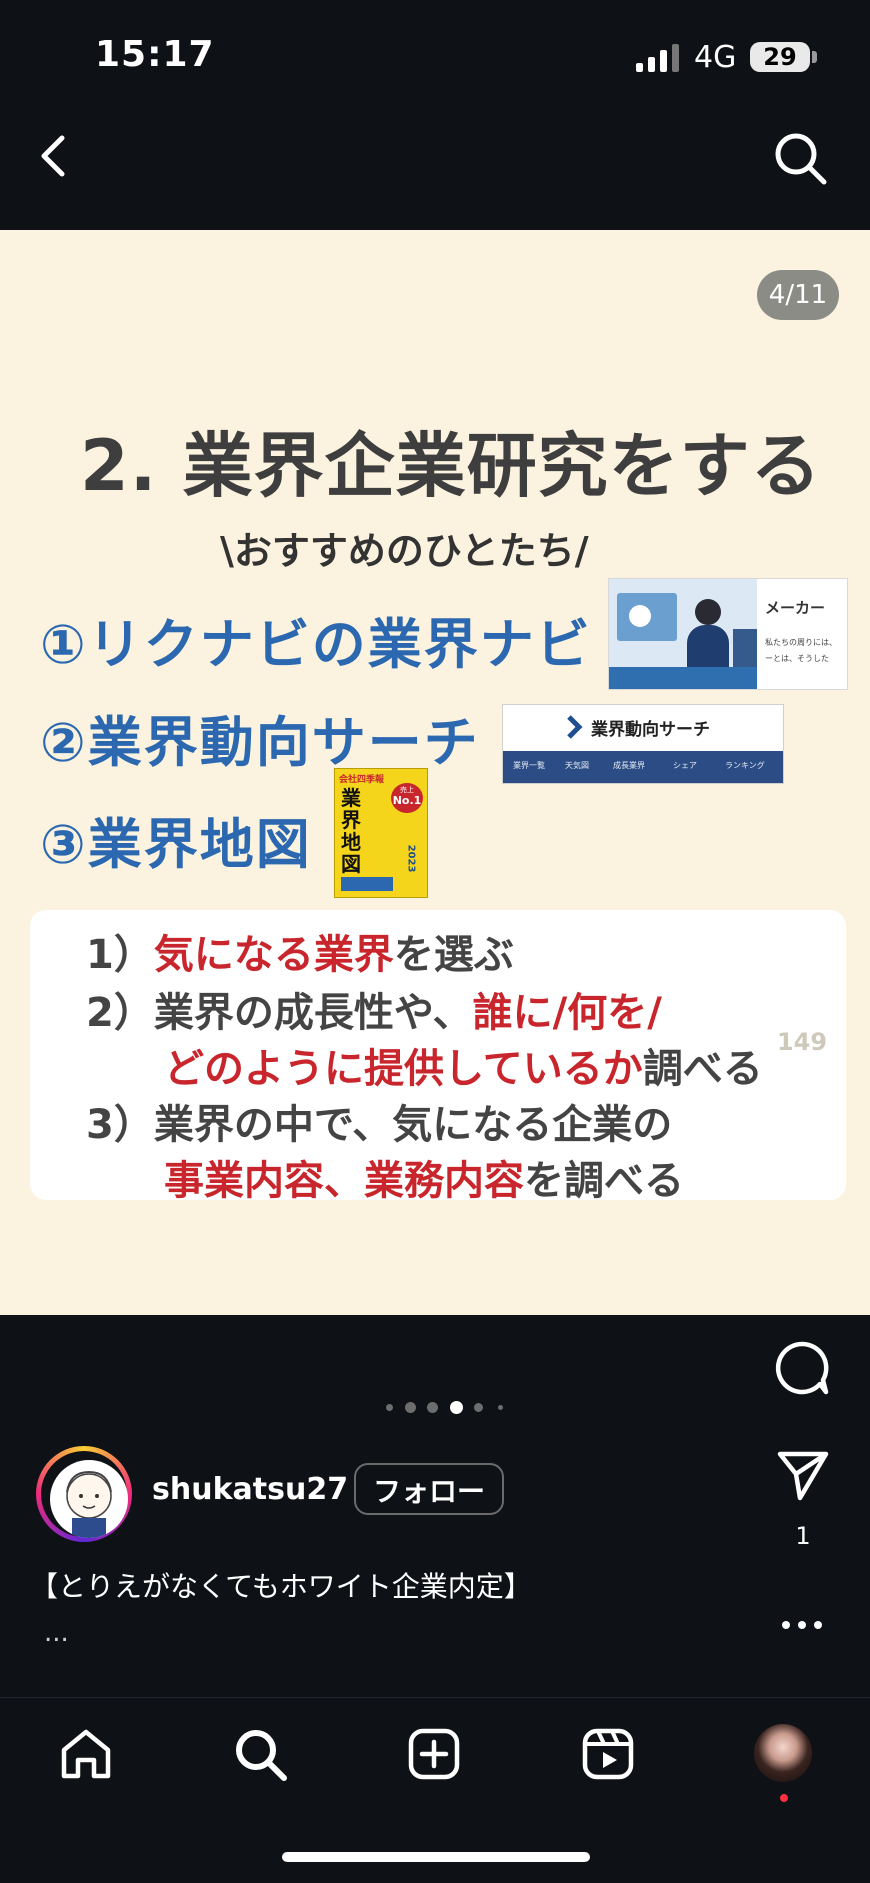 Image resolution: width=870 pixels, height=1883 pixels. Describe the element at coordinates (643, 744) in the screenshot. I see `trend-search-thumbnail: 業界動向サーチ 業界一覧 天気図 成長業界 シェア ランキング` at that location.